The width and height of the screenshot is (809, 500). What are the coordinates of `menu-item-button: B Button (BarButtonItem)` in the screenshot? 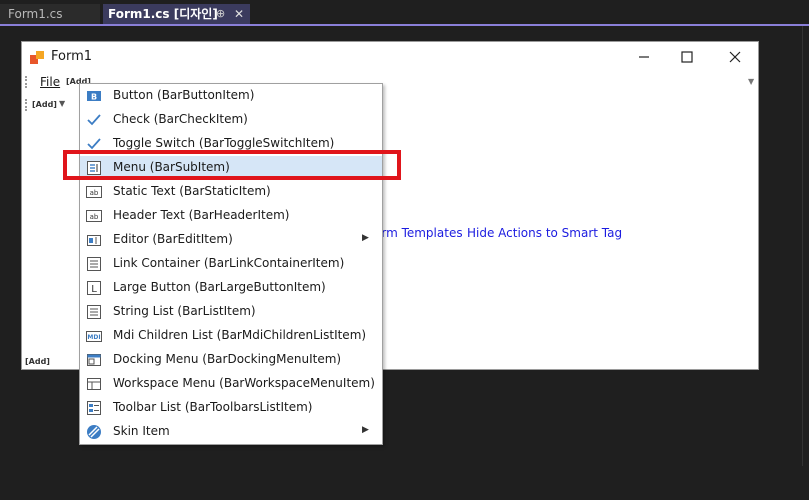 It's located at (231, 96).